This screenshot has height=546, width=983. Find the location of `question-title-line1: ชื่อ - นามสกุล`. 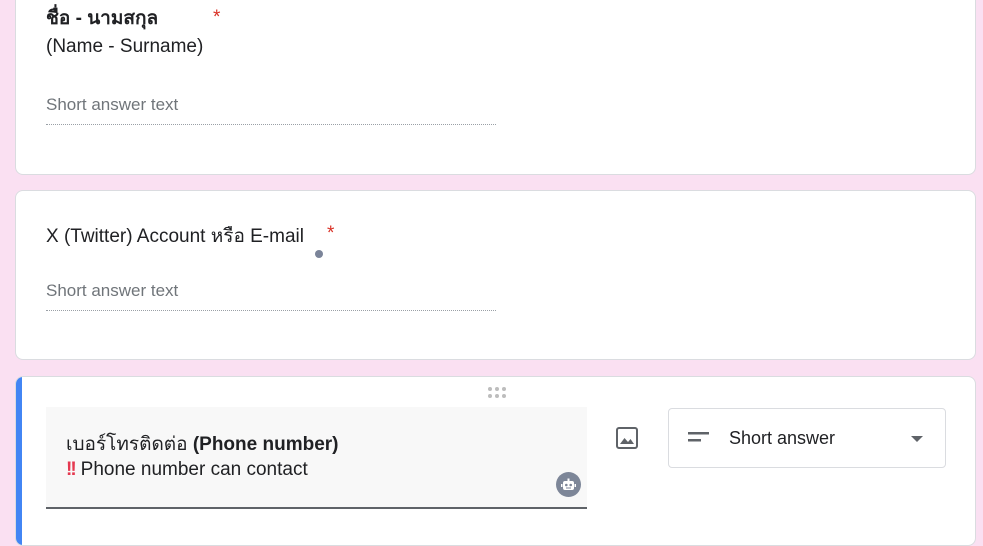

question-title-line1: ชื่อ - นามสกุล is located at coordinates (102, 18).